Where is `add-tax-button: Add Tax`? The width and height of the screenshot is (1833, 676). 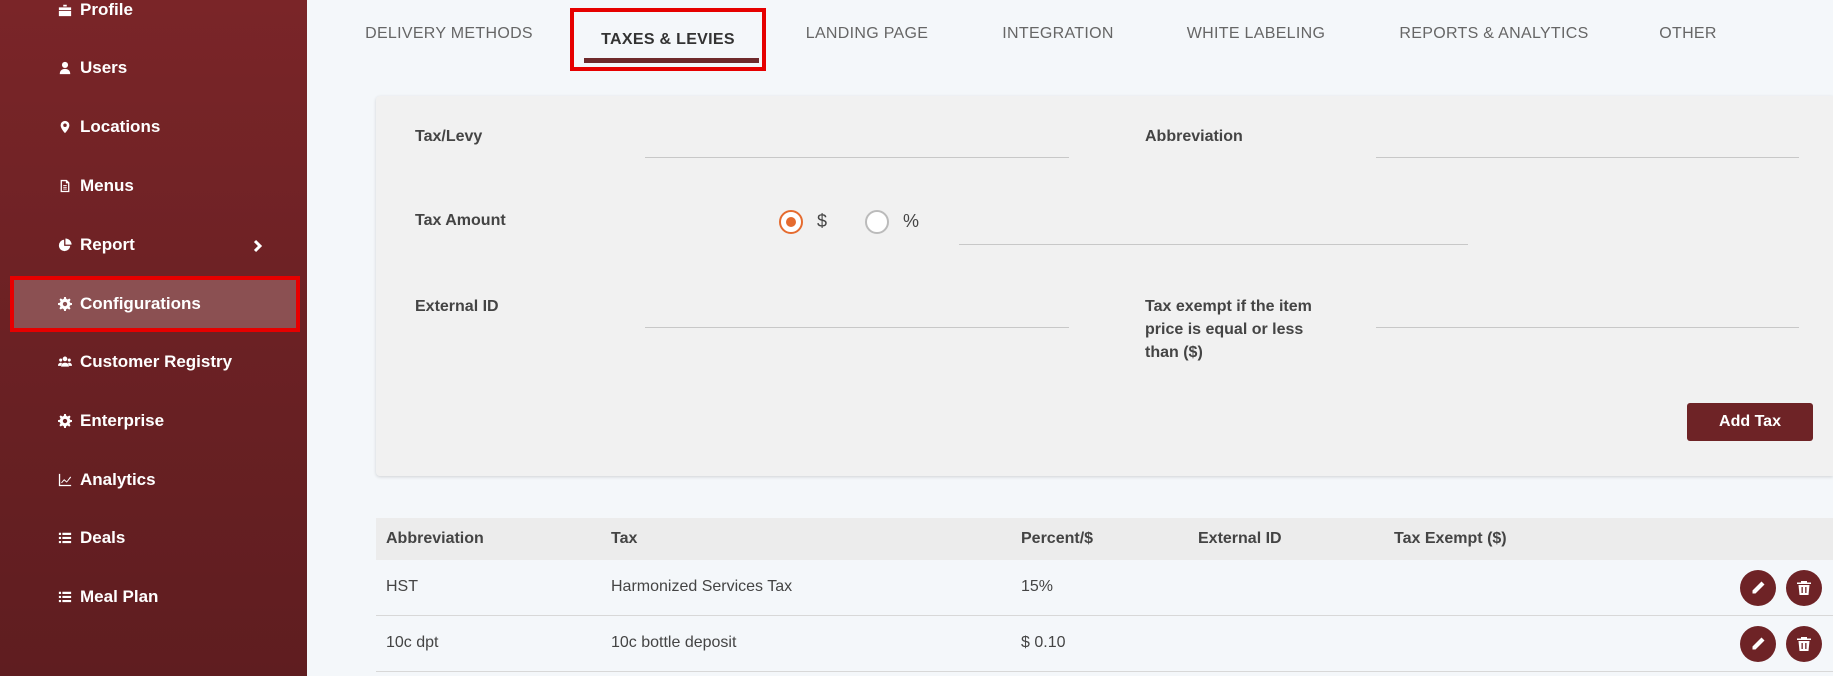
add-tax-button: Add Tax is located at coordinates (1750, 422).